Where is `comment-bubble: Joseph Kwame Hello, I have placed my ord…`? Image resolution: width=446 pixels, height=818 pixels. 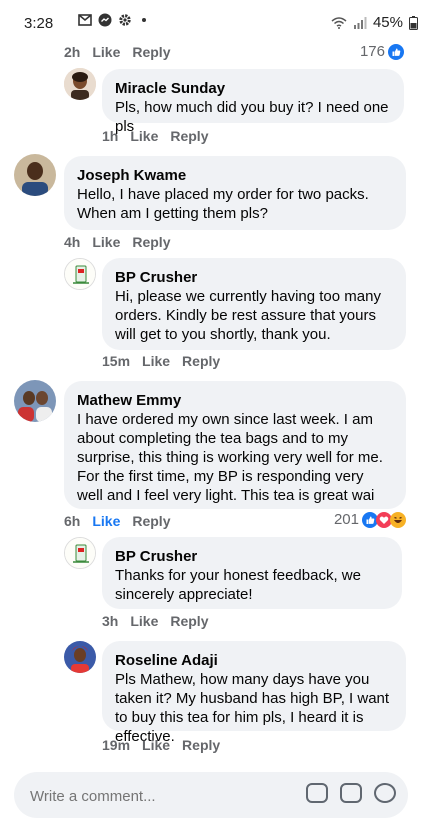
comment-bubble: Joseph Kwame Hello, I have placed my ord… is located at coordinates (235, 193).